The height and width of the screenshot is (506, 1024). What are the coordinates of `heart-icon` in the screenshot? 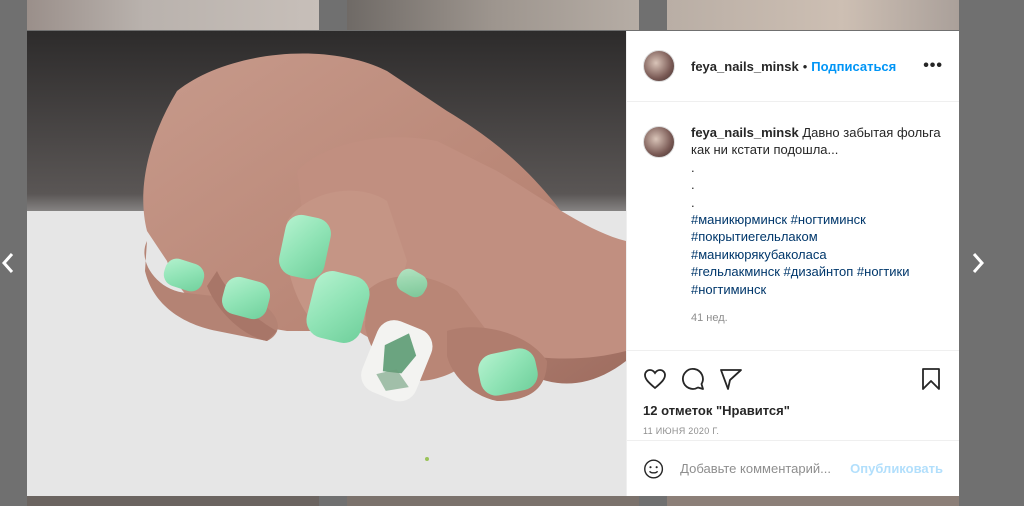 It's located at (655, 379).